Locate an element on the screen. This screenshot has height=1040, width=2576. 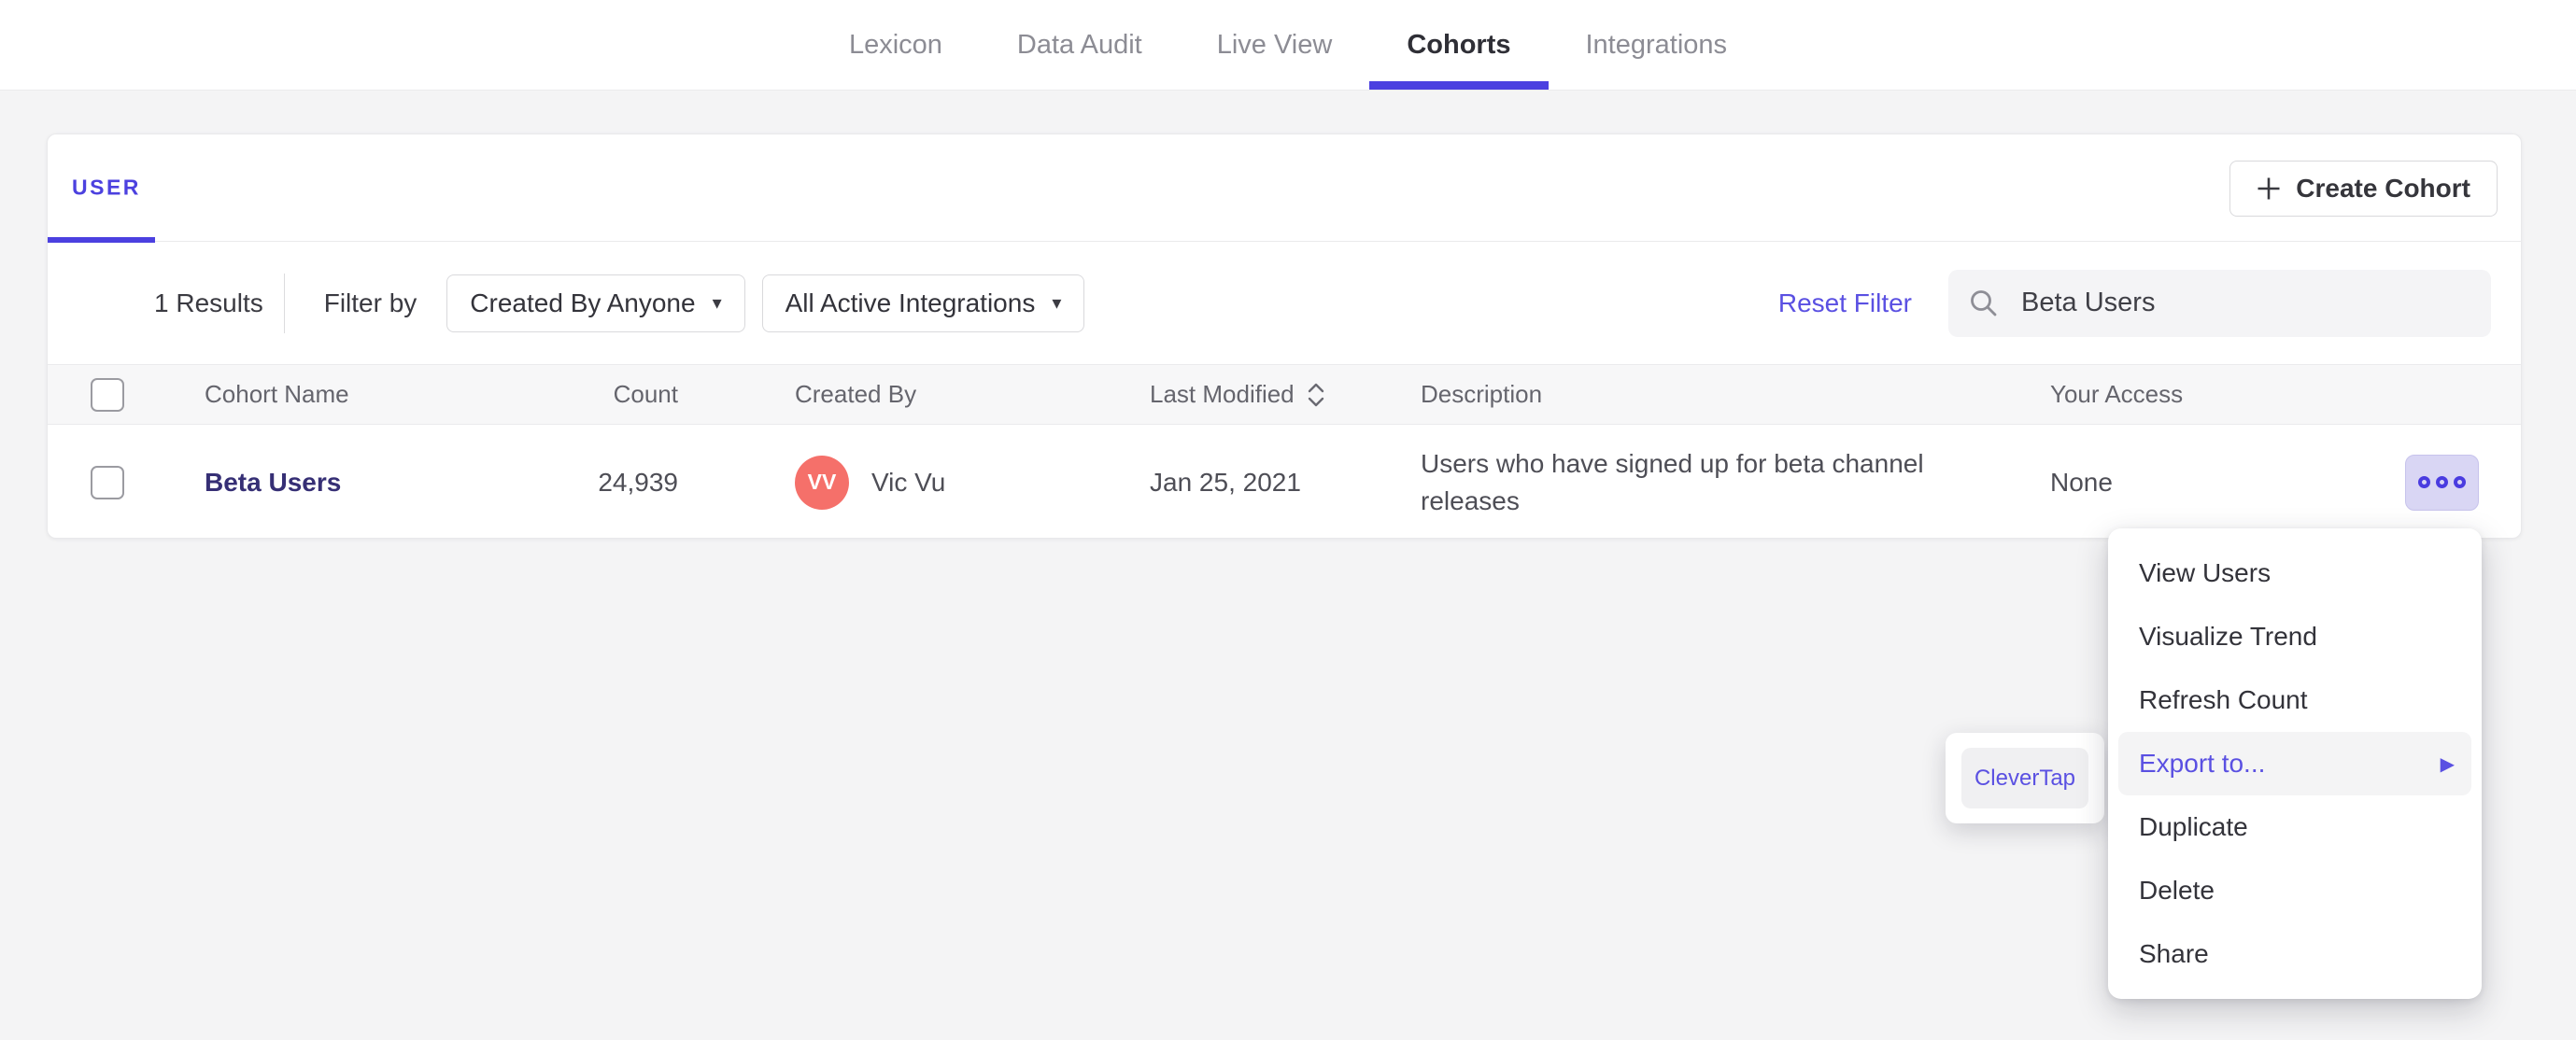
your-access-value: None is located at coordinates (2081, 482).